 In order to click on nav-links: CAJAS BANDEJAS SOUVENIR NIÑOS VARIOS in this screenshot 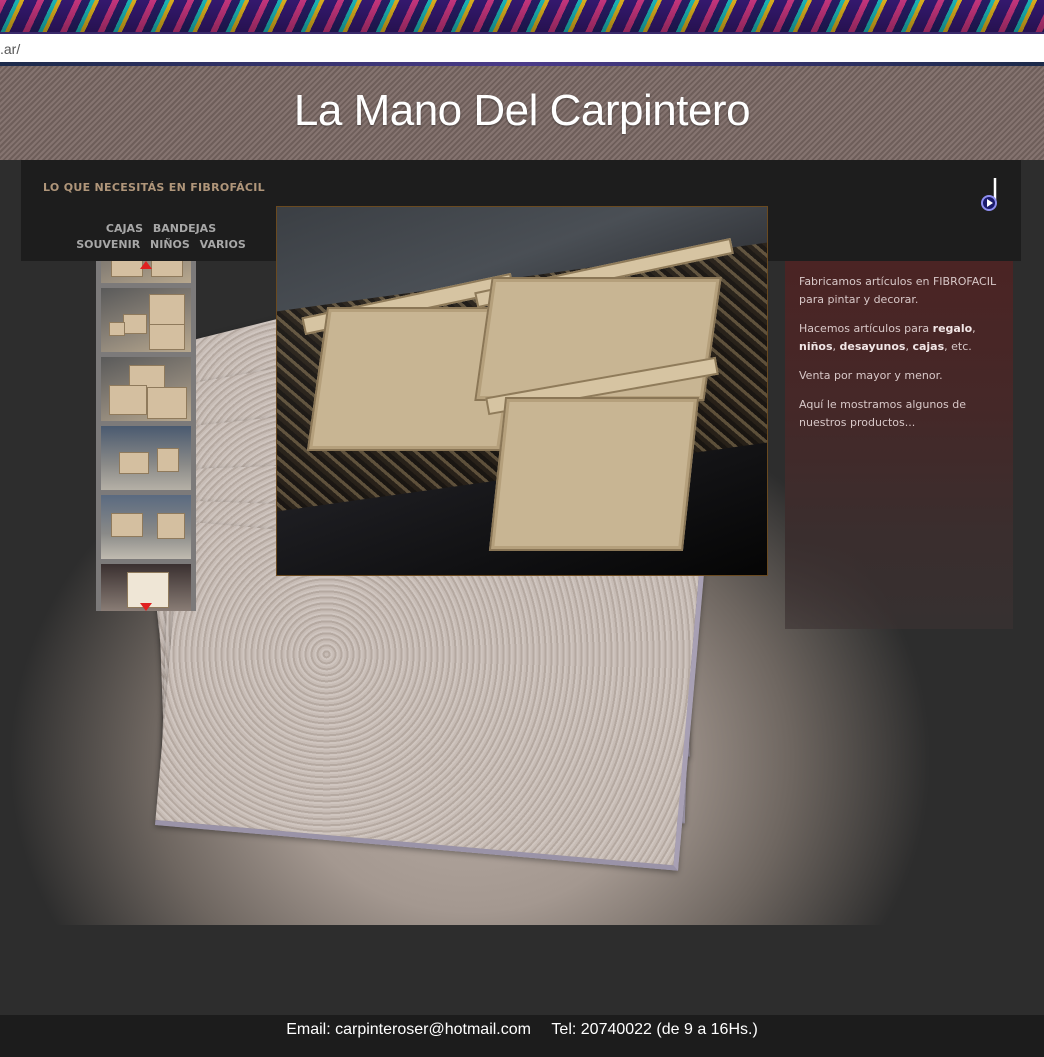, I will do `click(161, 237)`.